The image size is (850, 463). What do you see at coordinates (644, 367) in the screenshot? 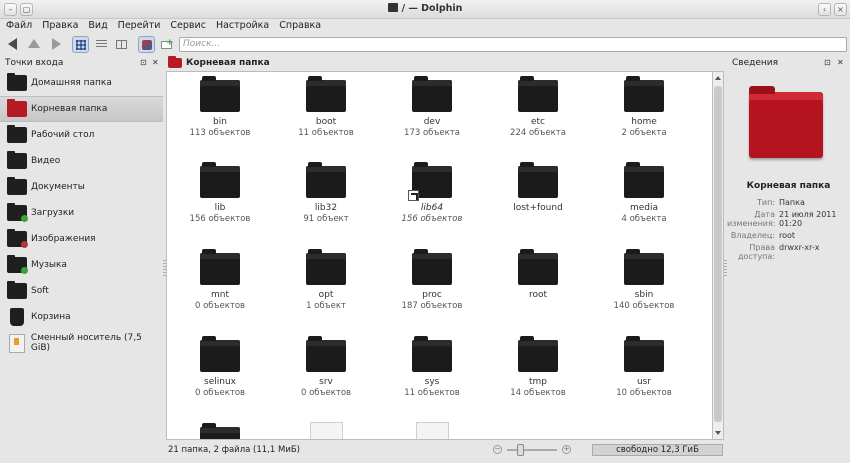
I see `file-item: usr 10 объектов` at bounding box center [644, 367].